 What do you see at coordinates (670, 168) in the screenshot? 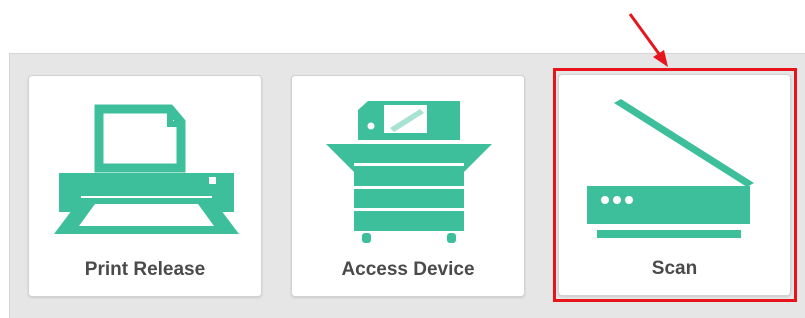
I see `scanner-icon` at bounding box center [670, 168].